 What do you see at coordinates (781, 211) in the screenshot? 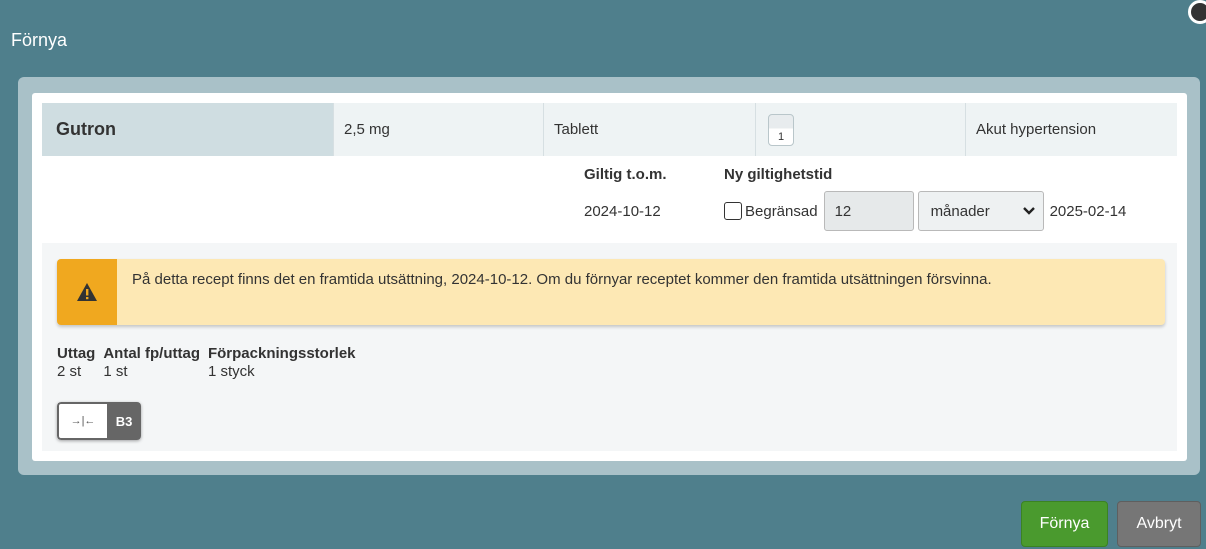
I see `limited-label: Begränsad` at bounding box center [781, 211].